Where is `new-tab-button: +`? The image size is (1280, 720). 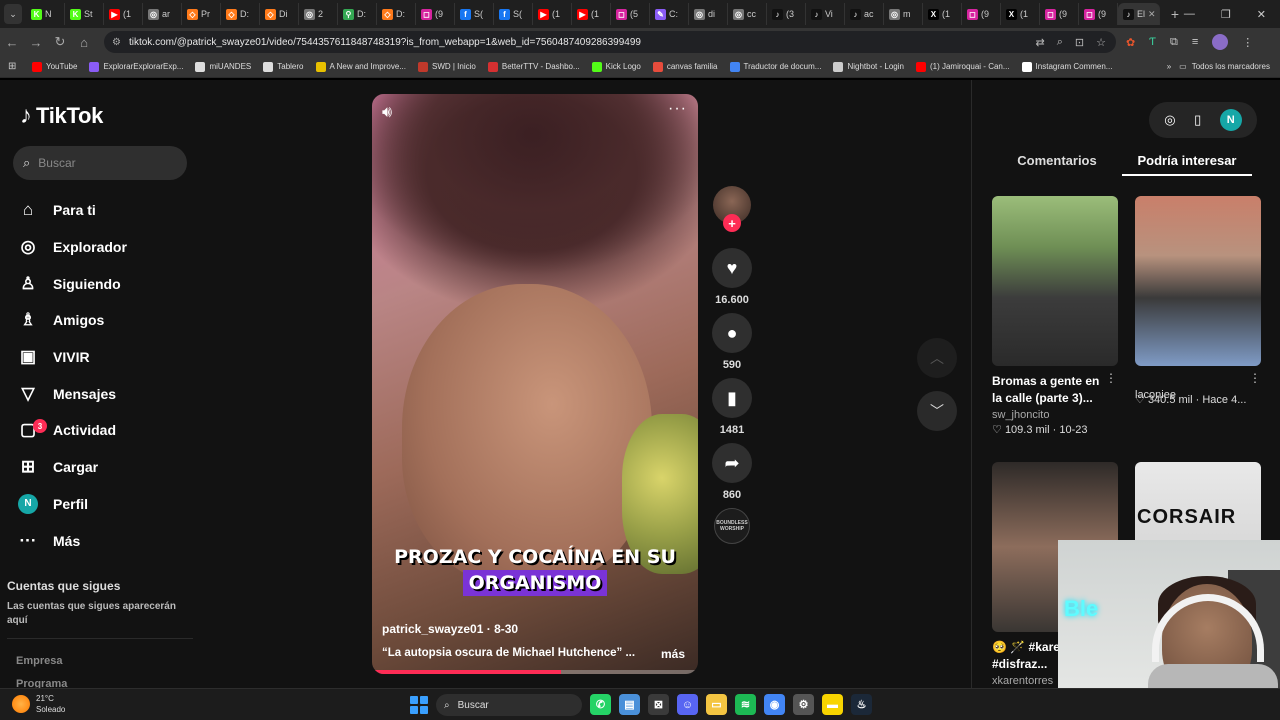 new-tab-button: + is located at coordinates (1175, 14).